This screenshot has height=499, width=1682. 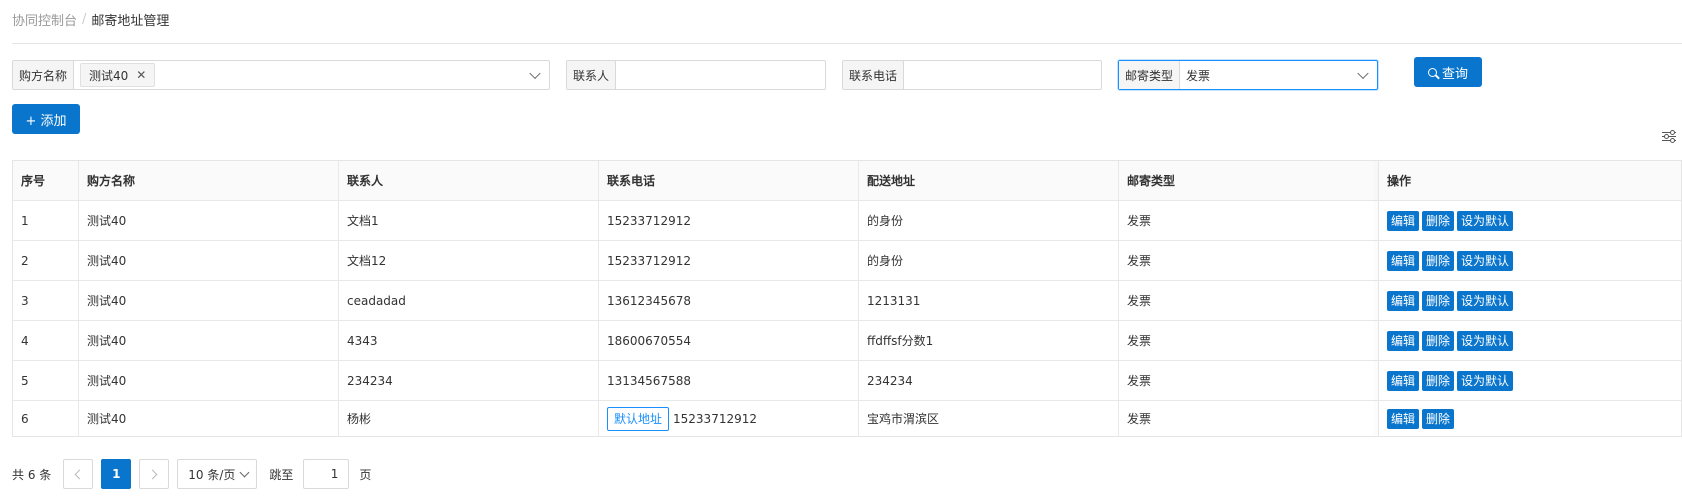 I want to click on page-1-button: 1, so click(x=116, y=474).